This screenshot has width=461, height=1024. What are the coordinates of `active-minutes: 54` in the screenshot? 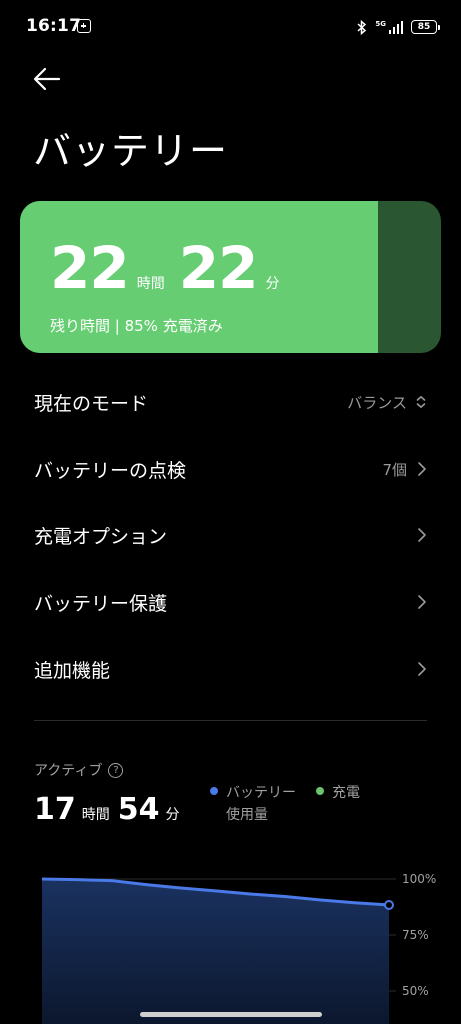 It's located at (138, 809).